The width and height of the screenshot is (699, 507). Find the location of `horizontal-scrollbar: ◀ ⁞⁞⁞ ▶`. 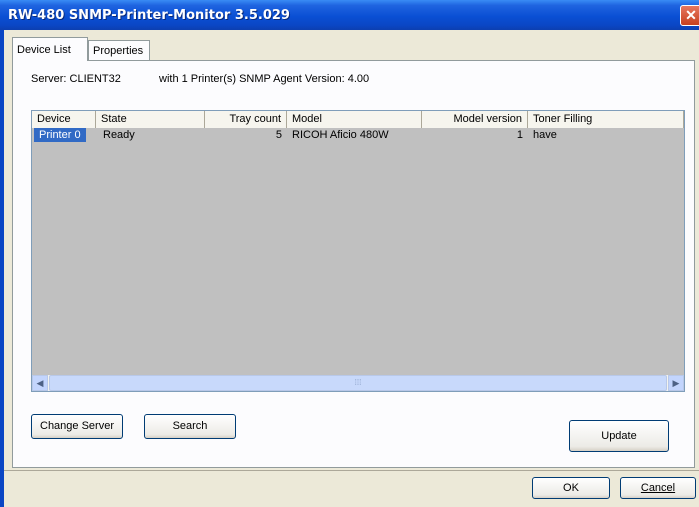

horizontal-scrollbar: ◀ ⁞⁞⁞ ▶ is located at coordinates (358, 383).